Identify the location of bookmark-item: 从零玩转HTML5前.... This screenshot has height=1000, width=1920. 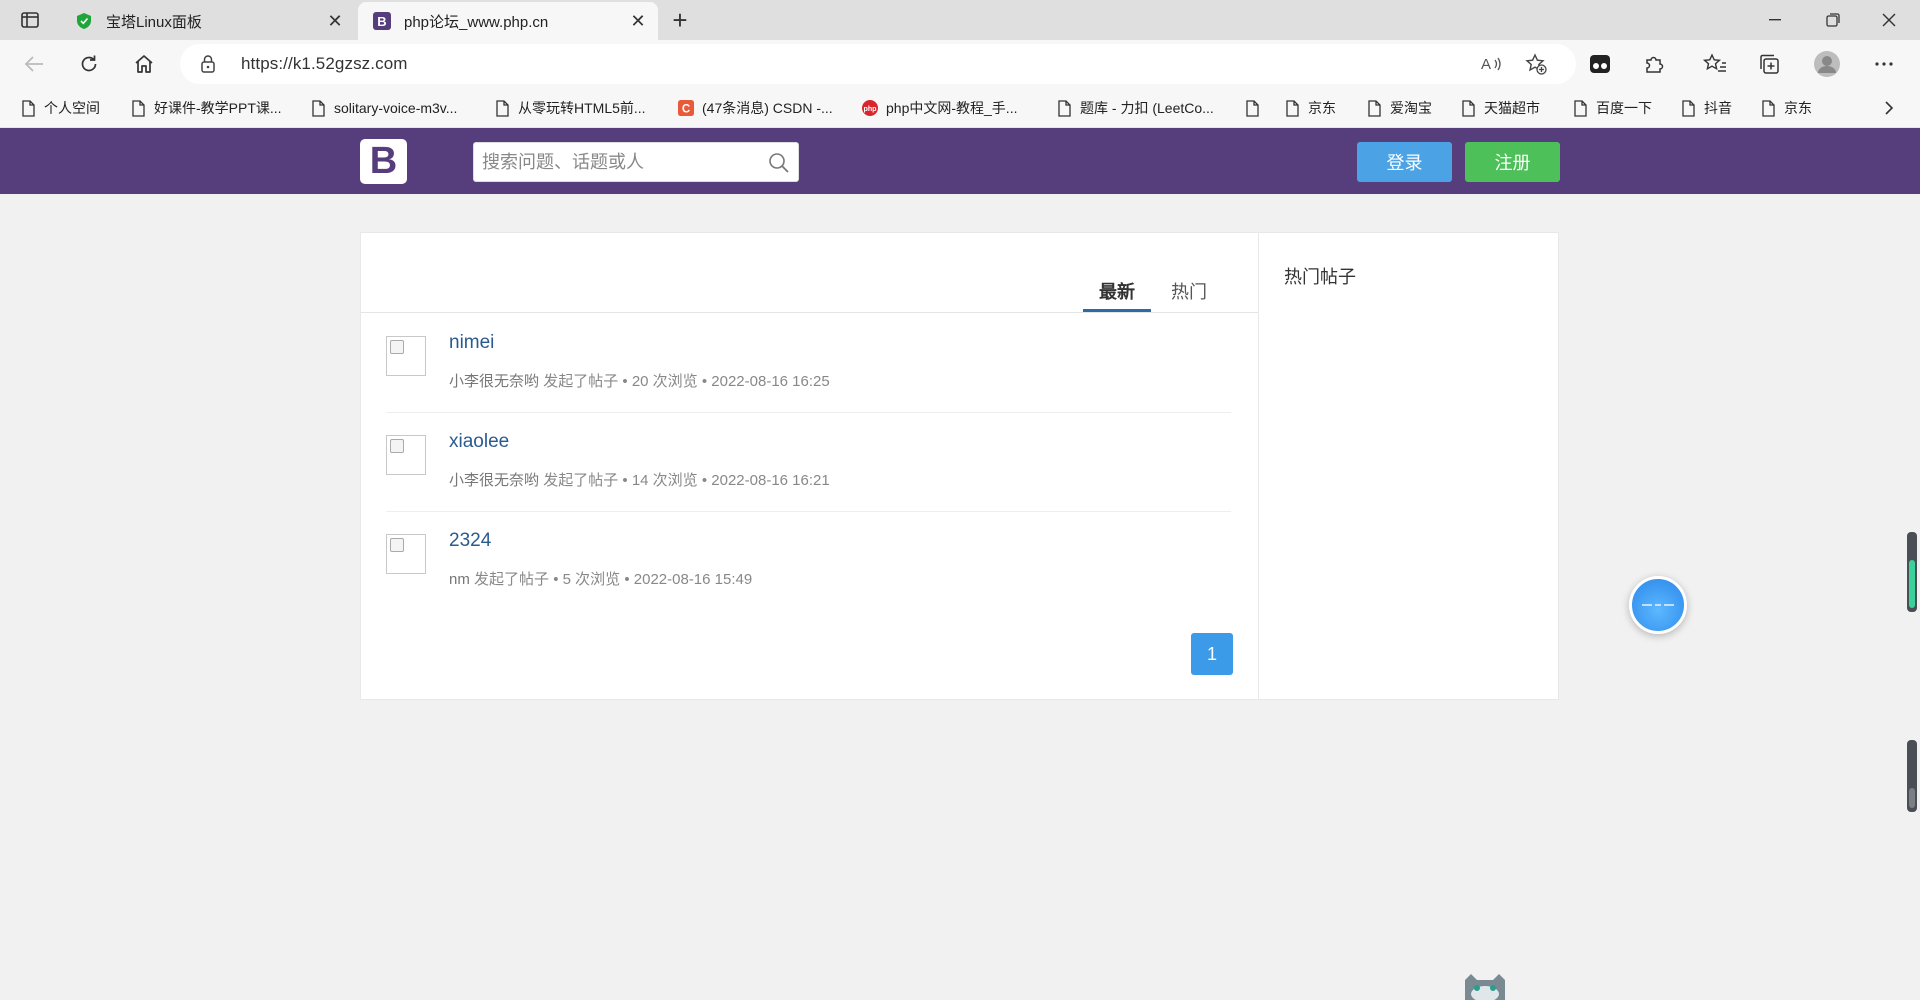
(570, 108).